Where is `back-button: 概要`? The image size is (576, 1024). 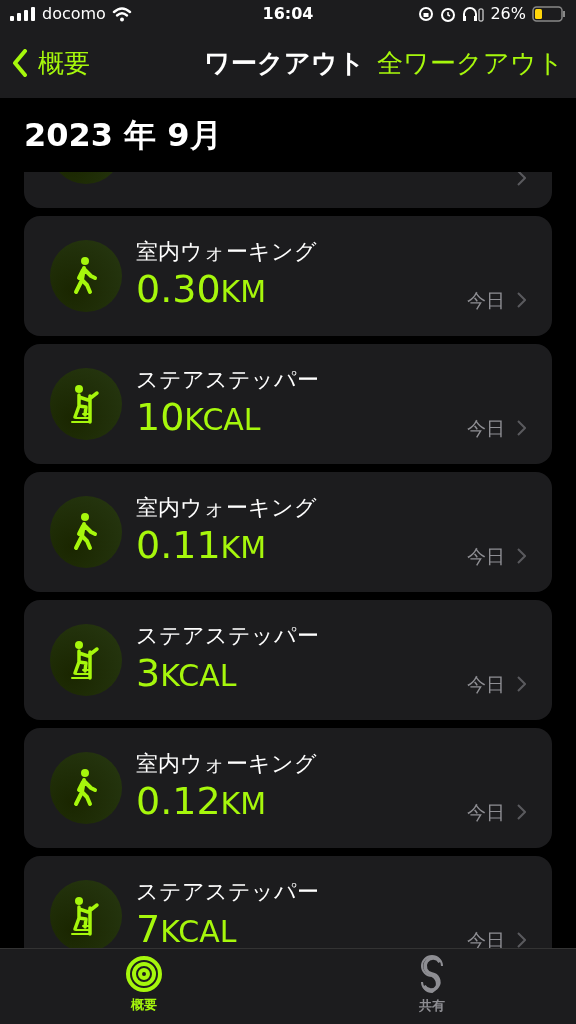 back-button: 概要 is located at coordinates (51, 63).